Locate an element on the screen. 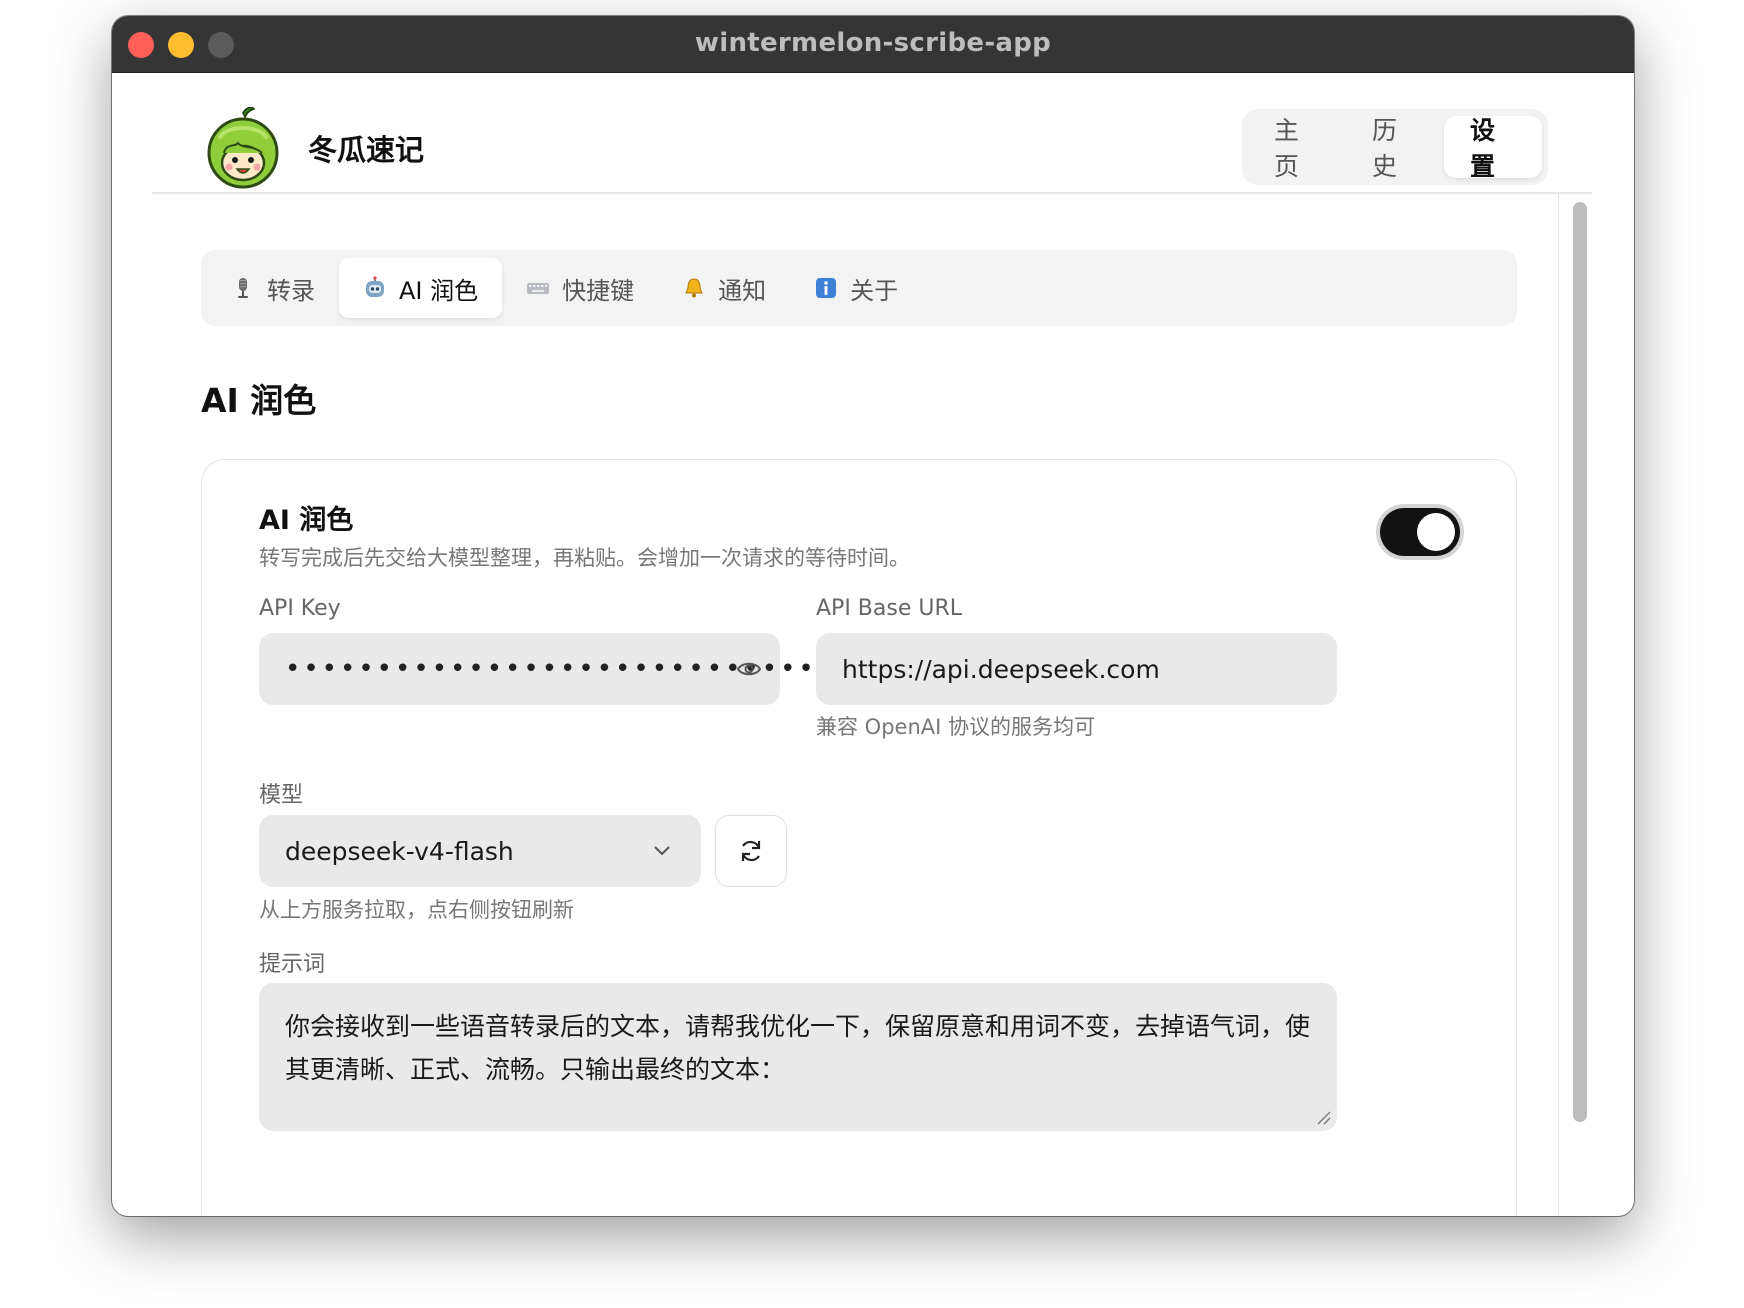 Image resolution: width=1744 pixels, height=1308 pixels. model-hint: 从上方服务拉取，点右侧按钮刷新 is located at coordinates (416, 910).